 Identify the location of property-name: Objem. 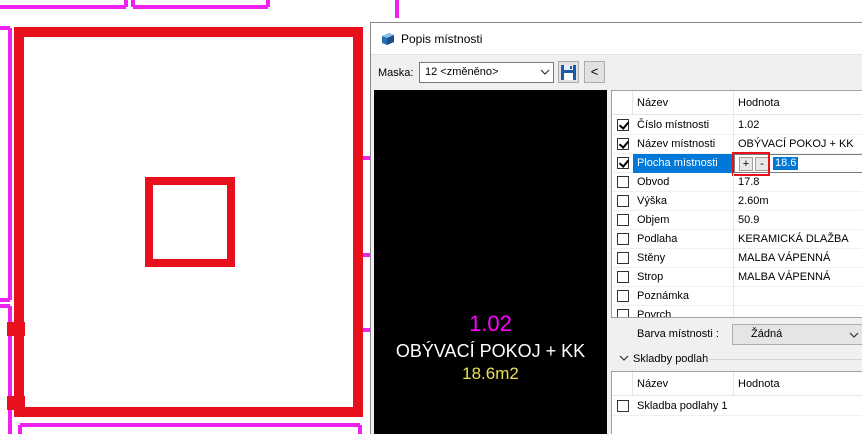
(653, 220).